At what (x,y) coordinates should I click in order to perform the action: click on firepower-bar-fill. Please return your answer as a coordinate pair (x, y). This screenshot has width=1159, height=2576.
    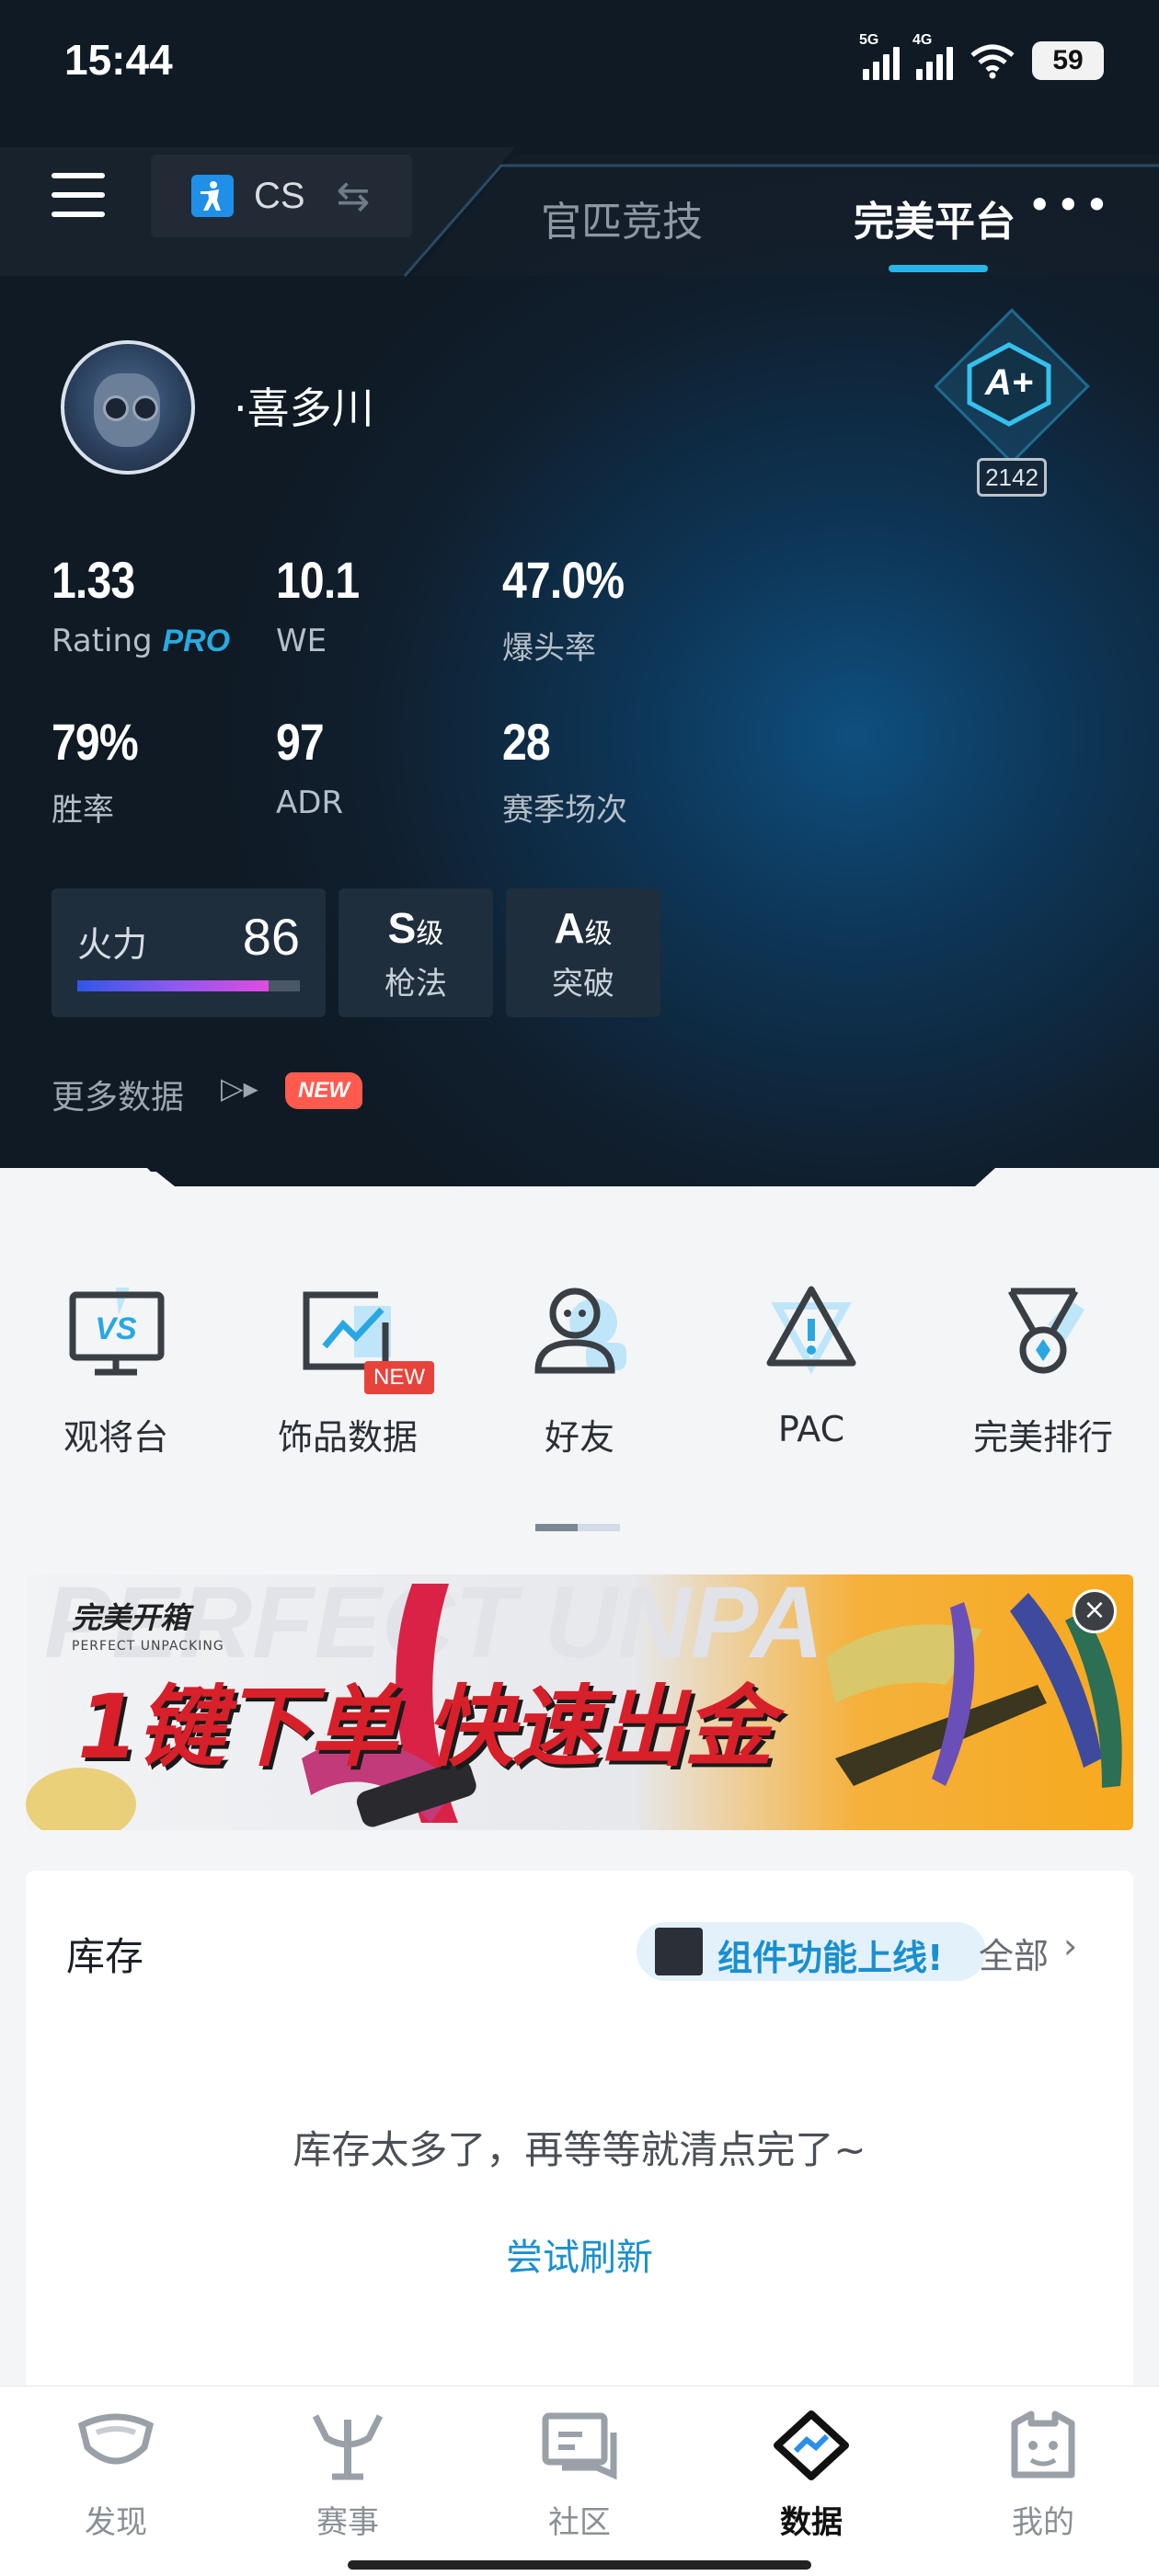
    Looking at the image, I should click on (173, 985).